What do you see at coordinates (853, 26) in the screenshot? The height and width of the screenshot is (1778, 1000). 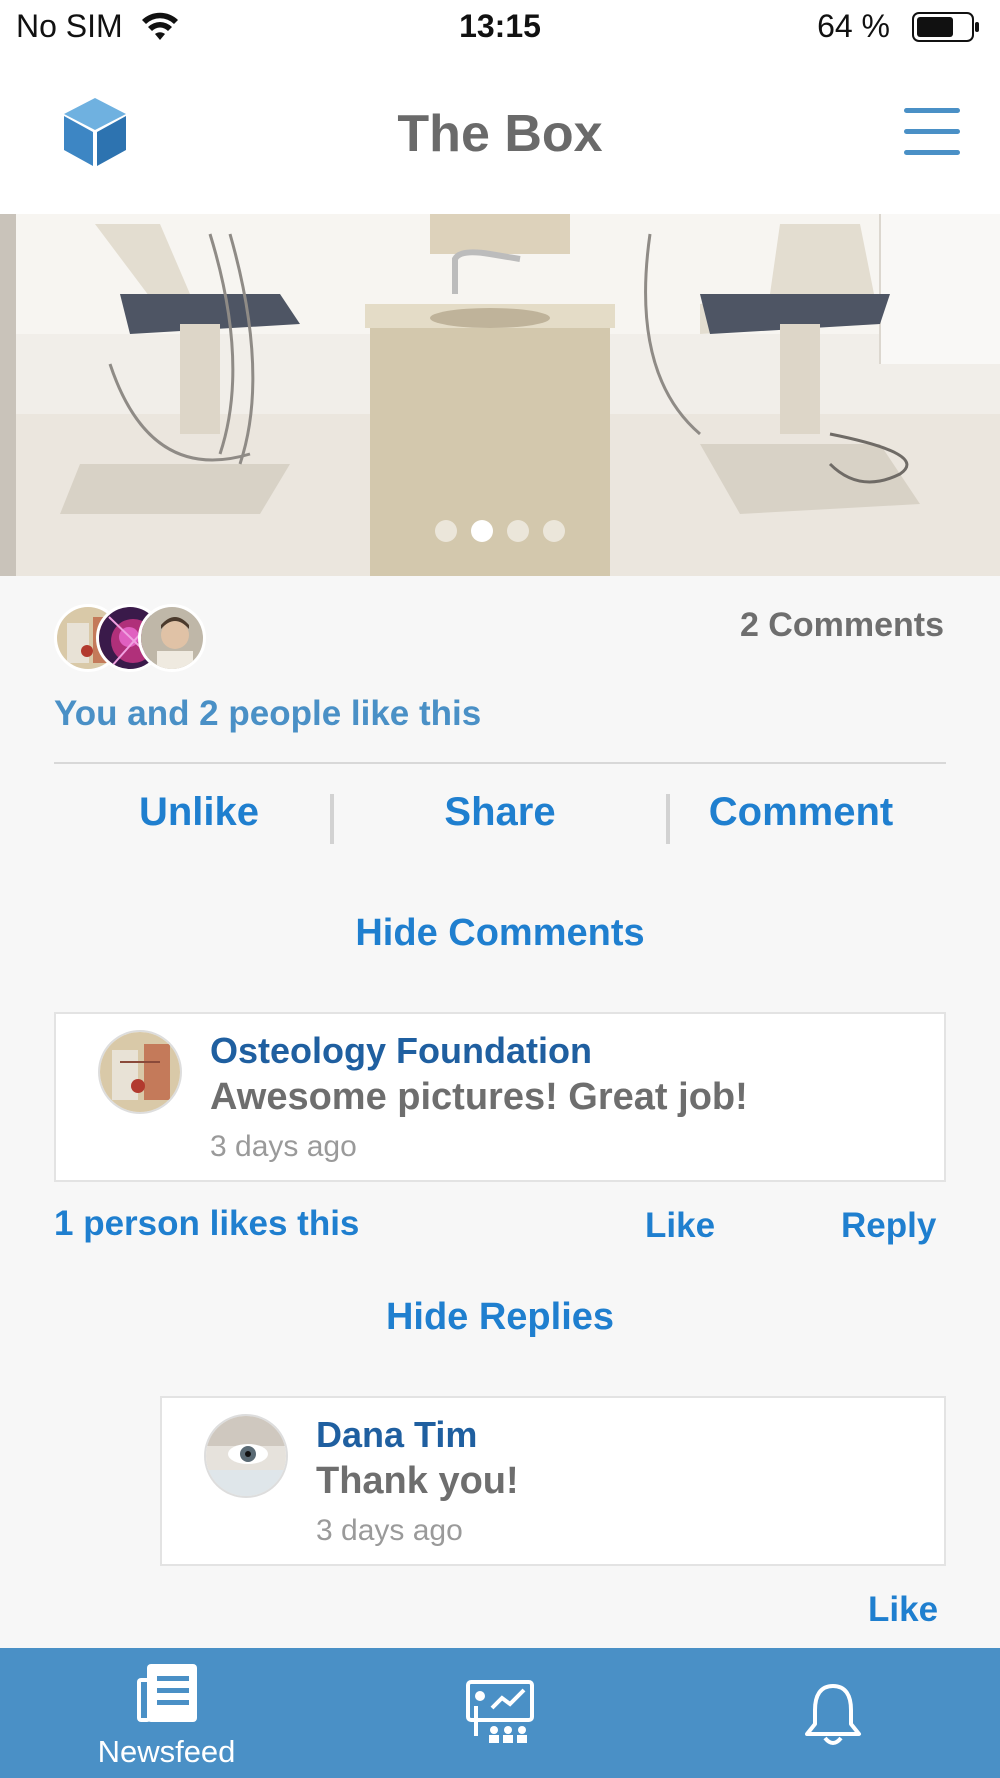 I see `battery-percent: 64 %` at bounding box center [853, 26].